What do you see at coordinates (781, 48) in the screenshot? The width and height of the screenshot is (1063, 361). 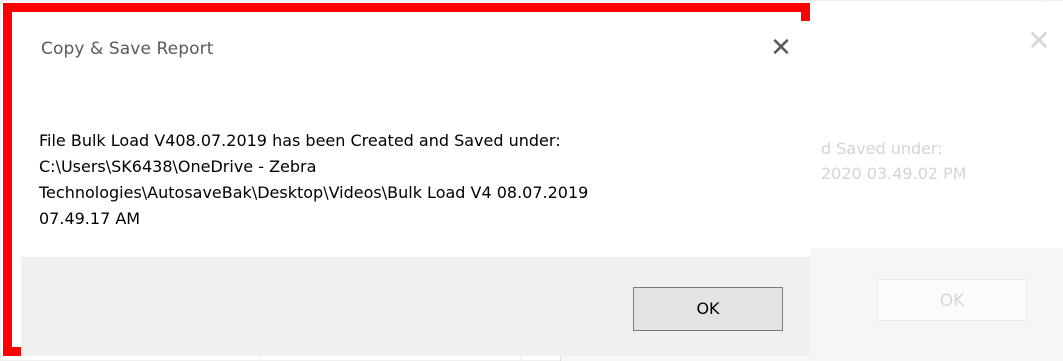 I see `close-icon: ✕` at bounding box center [781, 48].